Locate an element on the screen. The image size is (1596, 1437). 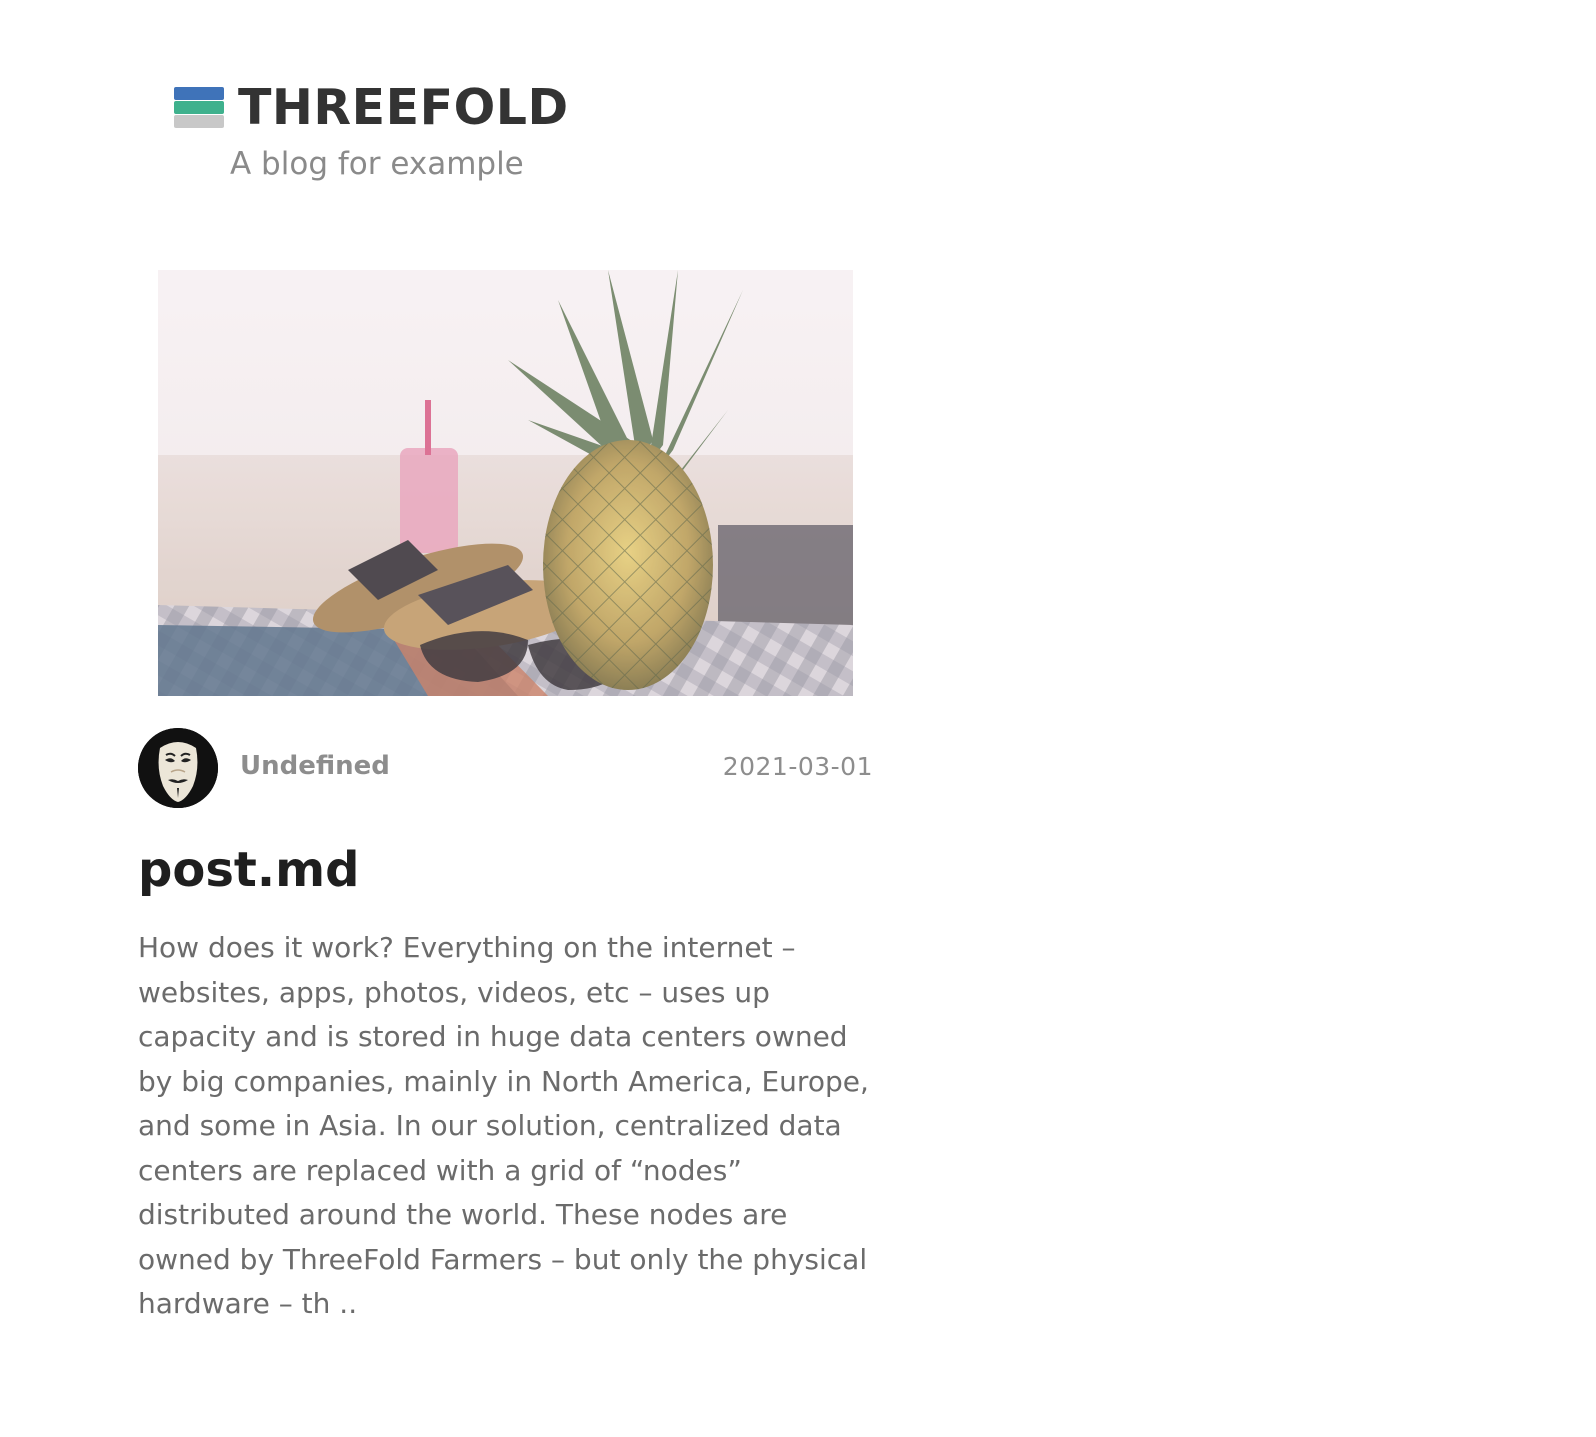
logo-bar-blue is located at coordinates (199, 93).